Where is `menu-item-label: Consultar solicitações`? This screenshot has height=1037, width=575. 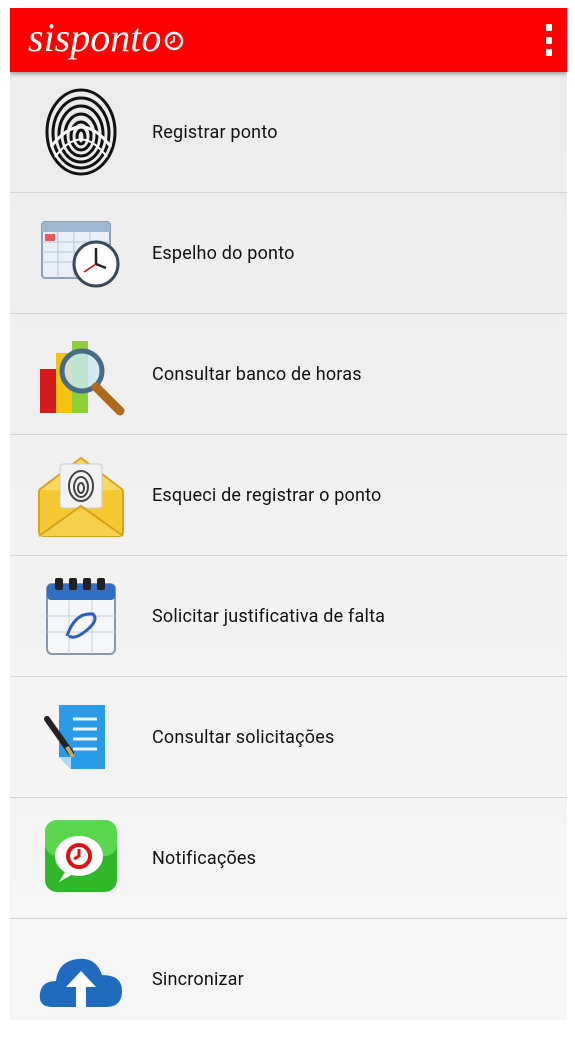
menu-item-label: Consultar solicitações is located at coordinates (243, 737).